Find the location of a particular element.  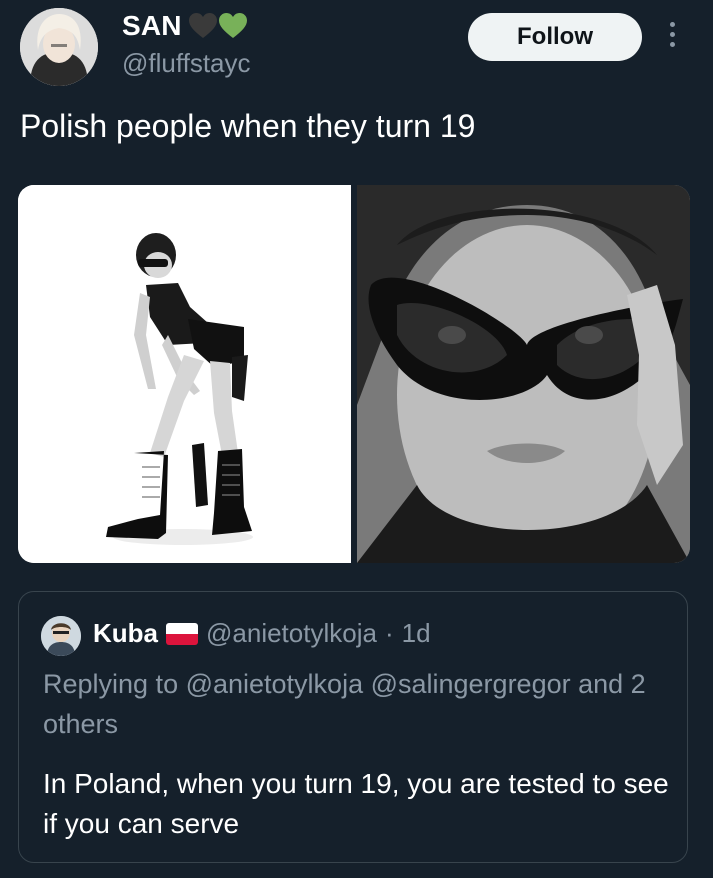

author-display-name: SAN is located at coordinates (152, 26).